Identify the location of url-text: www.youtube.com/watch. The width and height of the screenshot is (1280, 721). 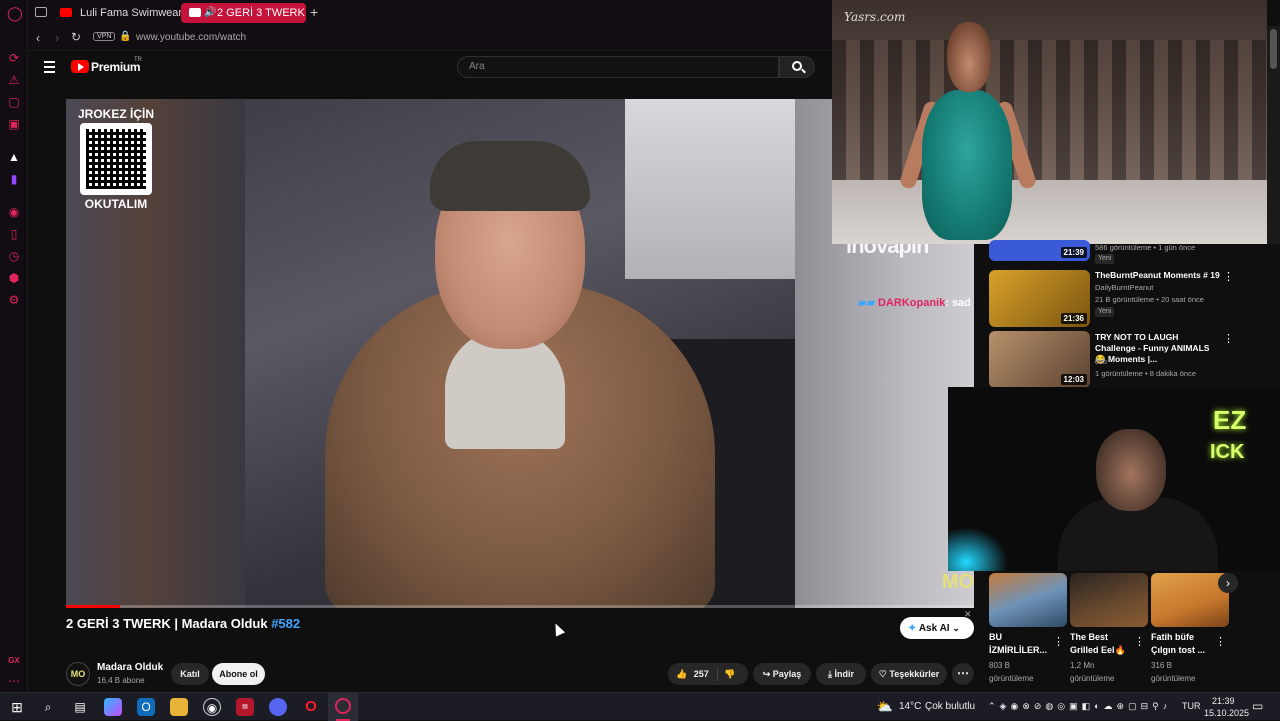
(191, 37).